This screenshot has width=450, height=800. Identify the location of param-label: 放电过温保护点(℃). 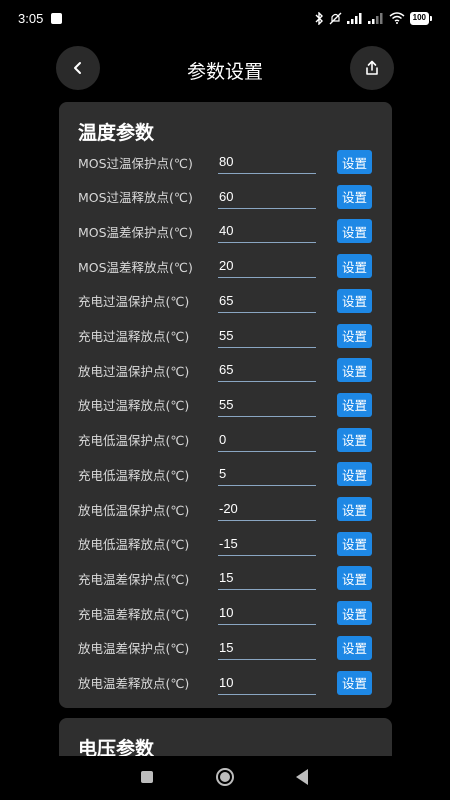
(134, 371).